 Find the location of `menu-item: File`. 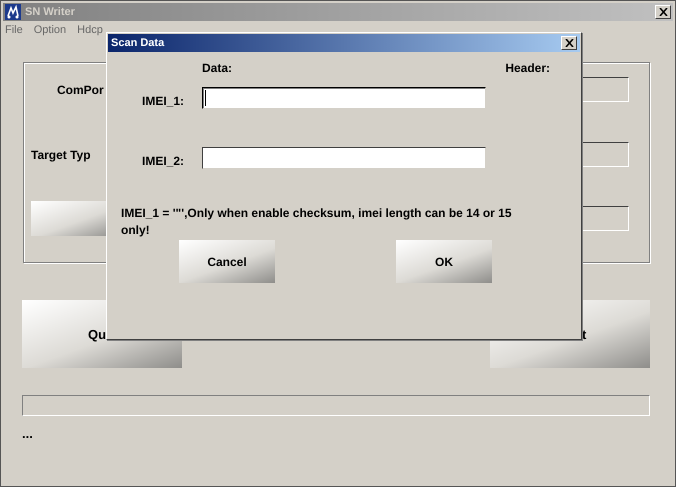

menu-item: File is located at coordinates (14, 30).